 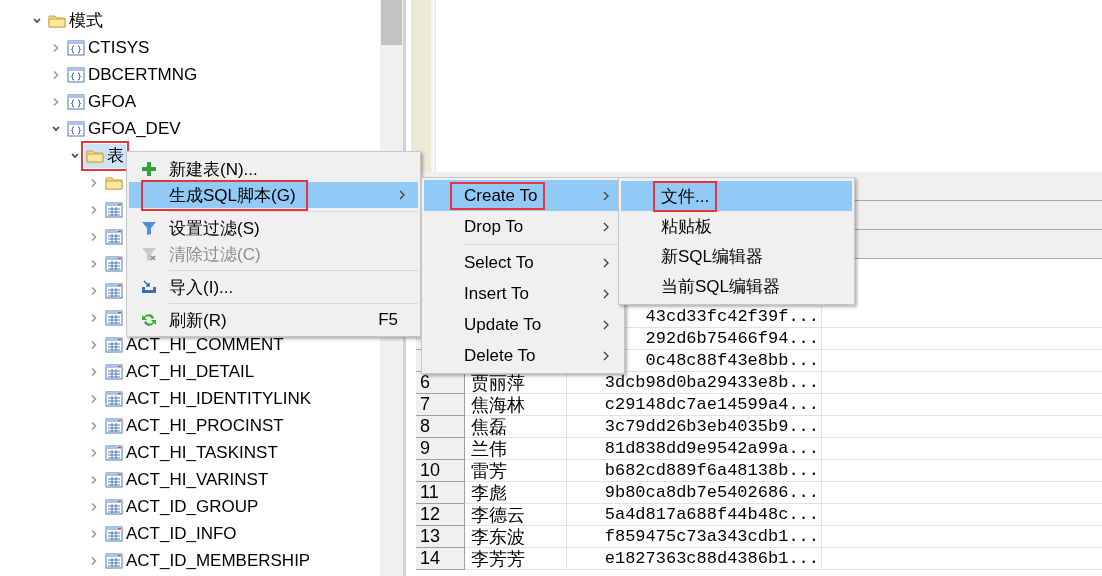 I want to click on row-number: 6, so click(x=440, y=383).